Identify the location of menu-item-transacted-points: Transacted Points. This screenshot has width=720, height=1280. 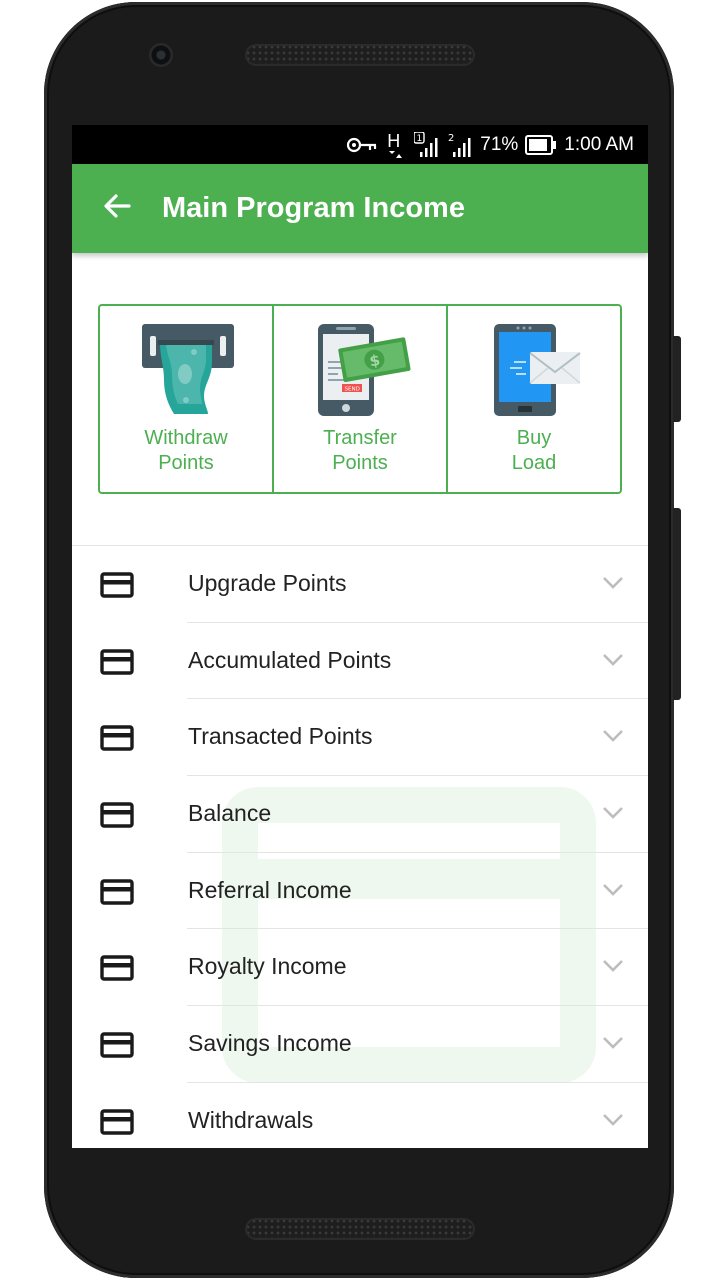
(360, 738).